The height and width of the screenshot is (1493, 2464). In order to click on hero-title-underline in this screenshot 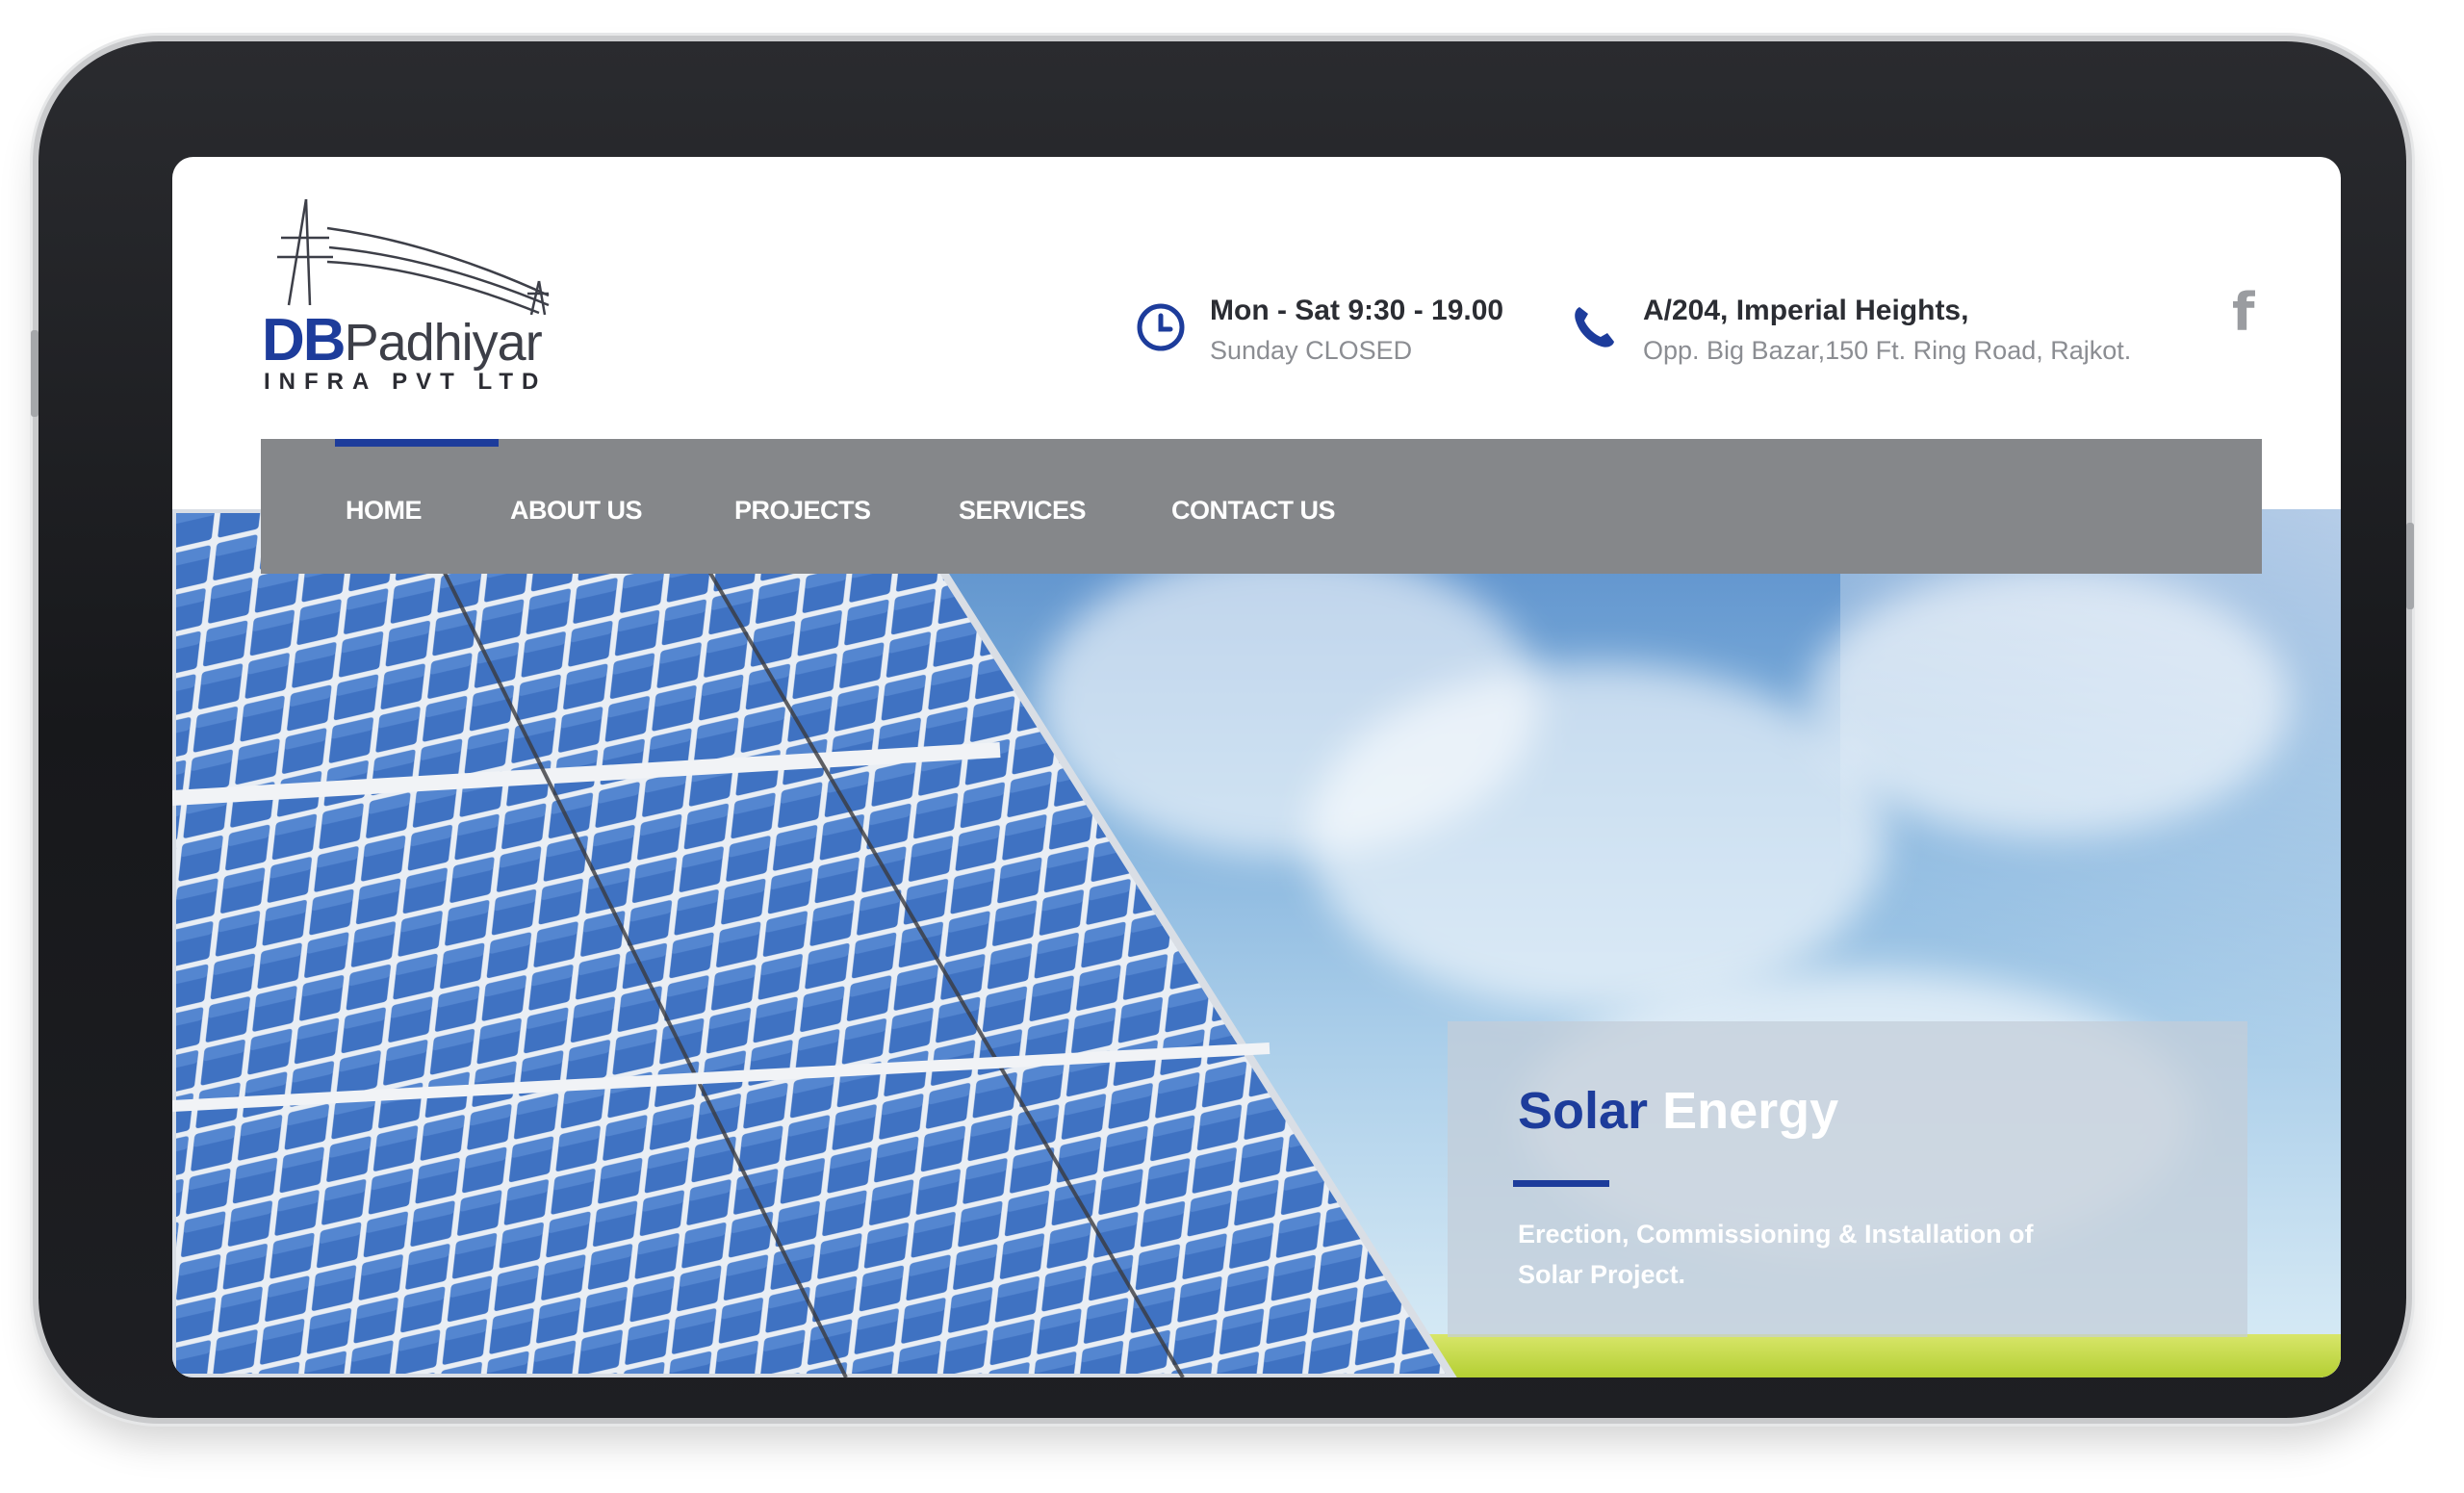, I will do `click(1561, 1183)`.